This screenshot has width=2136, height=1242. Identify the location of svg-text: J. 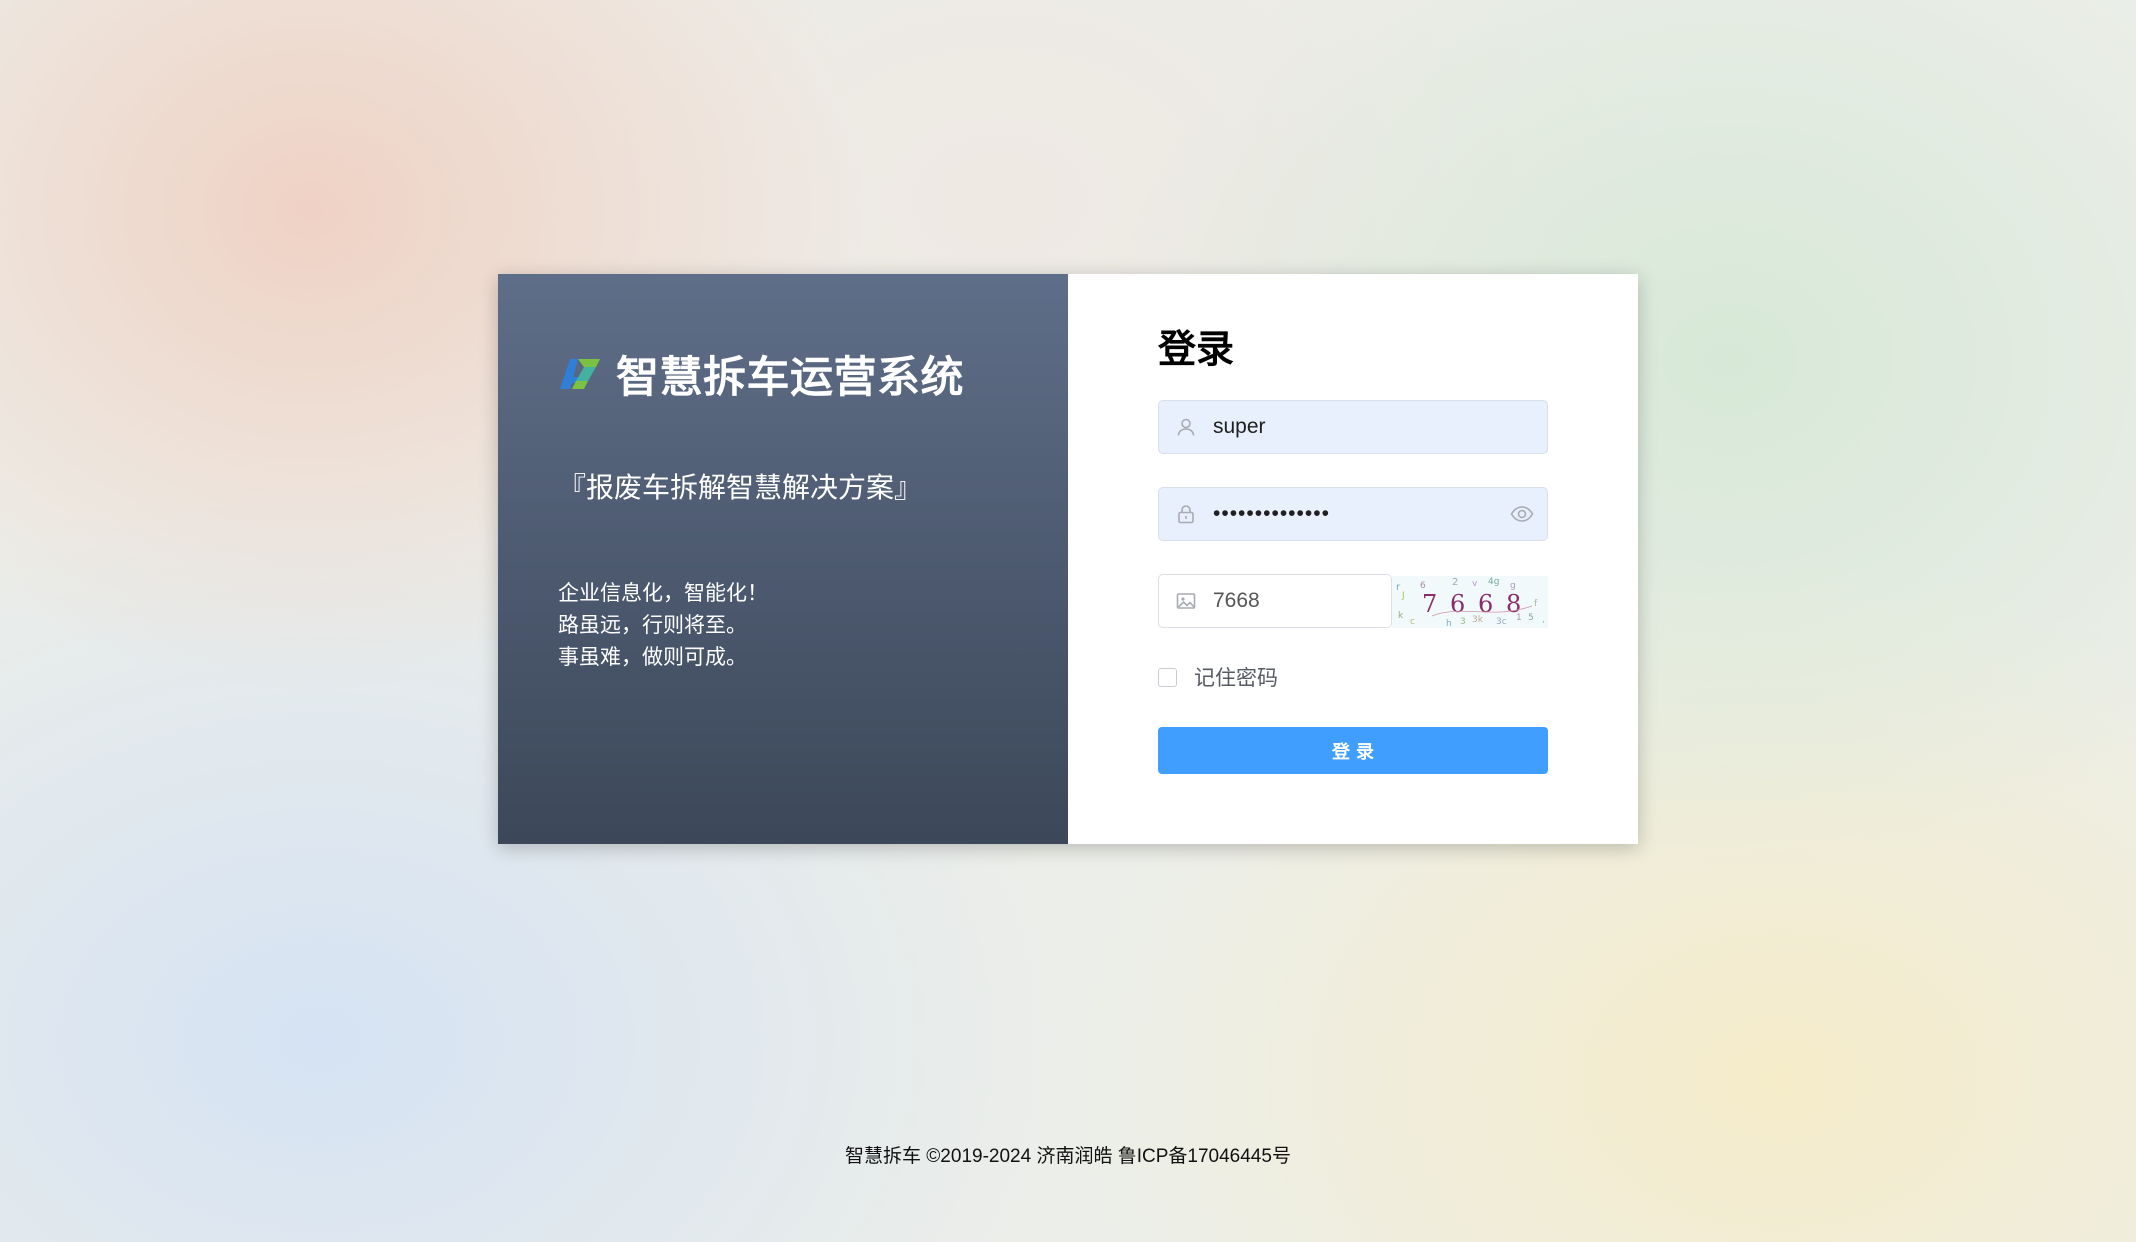
(1403, 596).